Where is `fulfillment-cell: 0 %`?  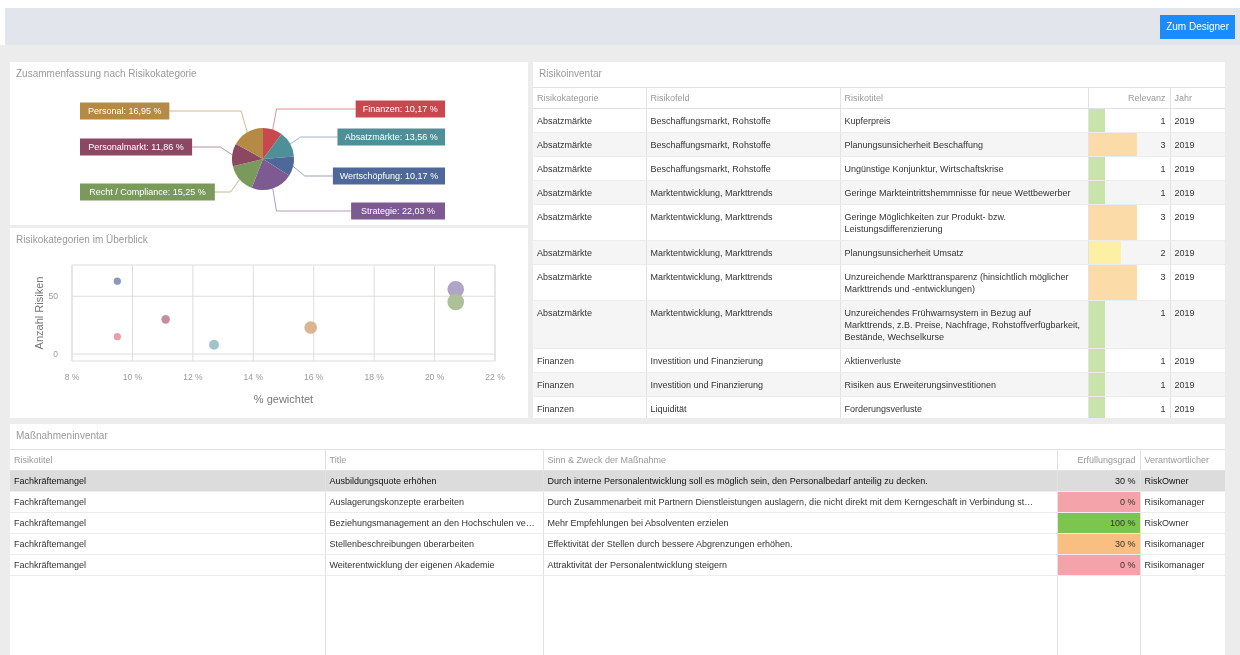 fulfillment-cell: 0 % is located at coordinates (1098, 502).